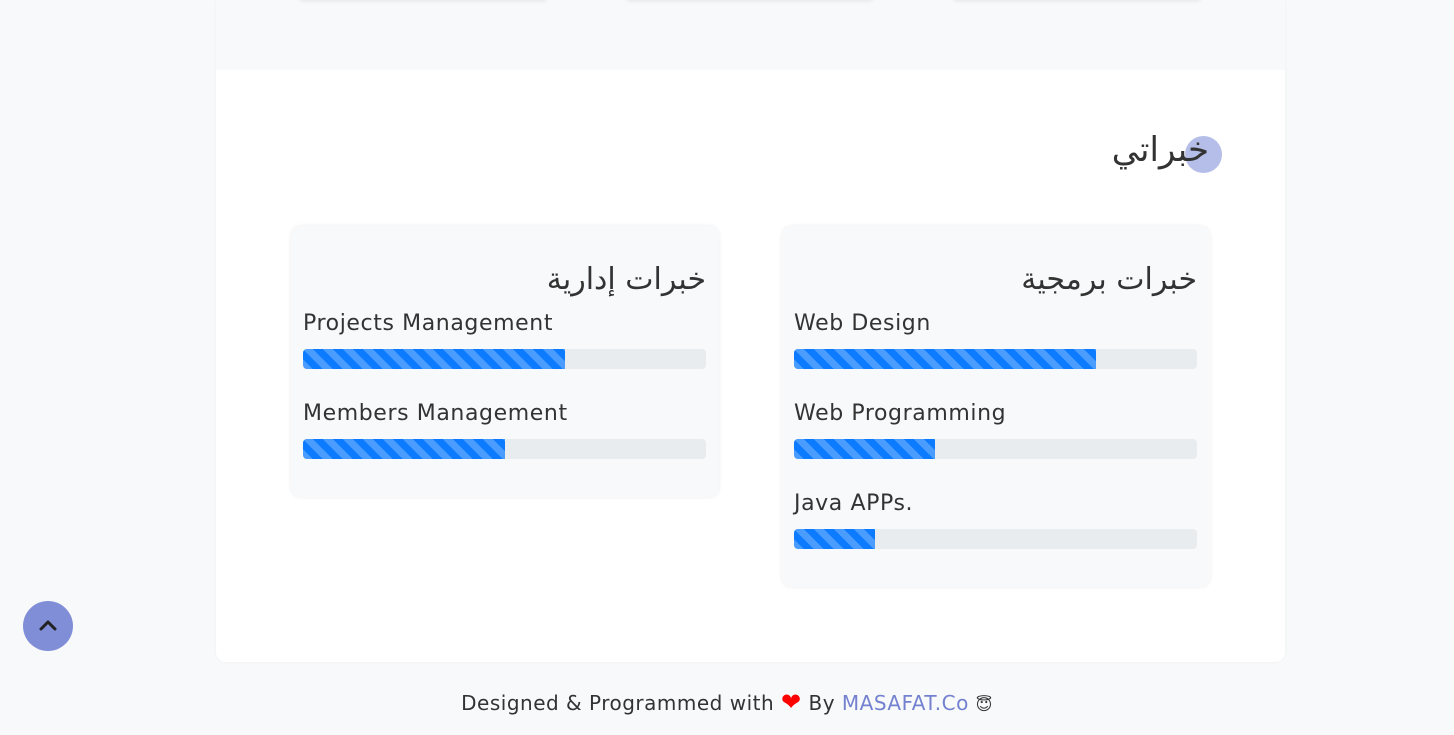  What do you see at coordinates (905, 703) in the screenshot?
I see `company-link: MASAFAT.Co` at bounding box center [905, 703].